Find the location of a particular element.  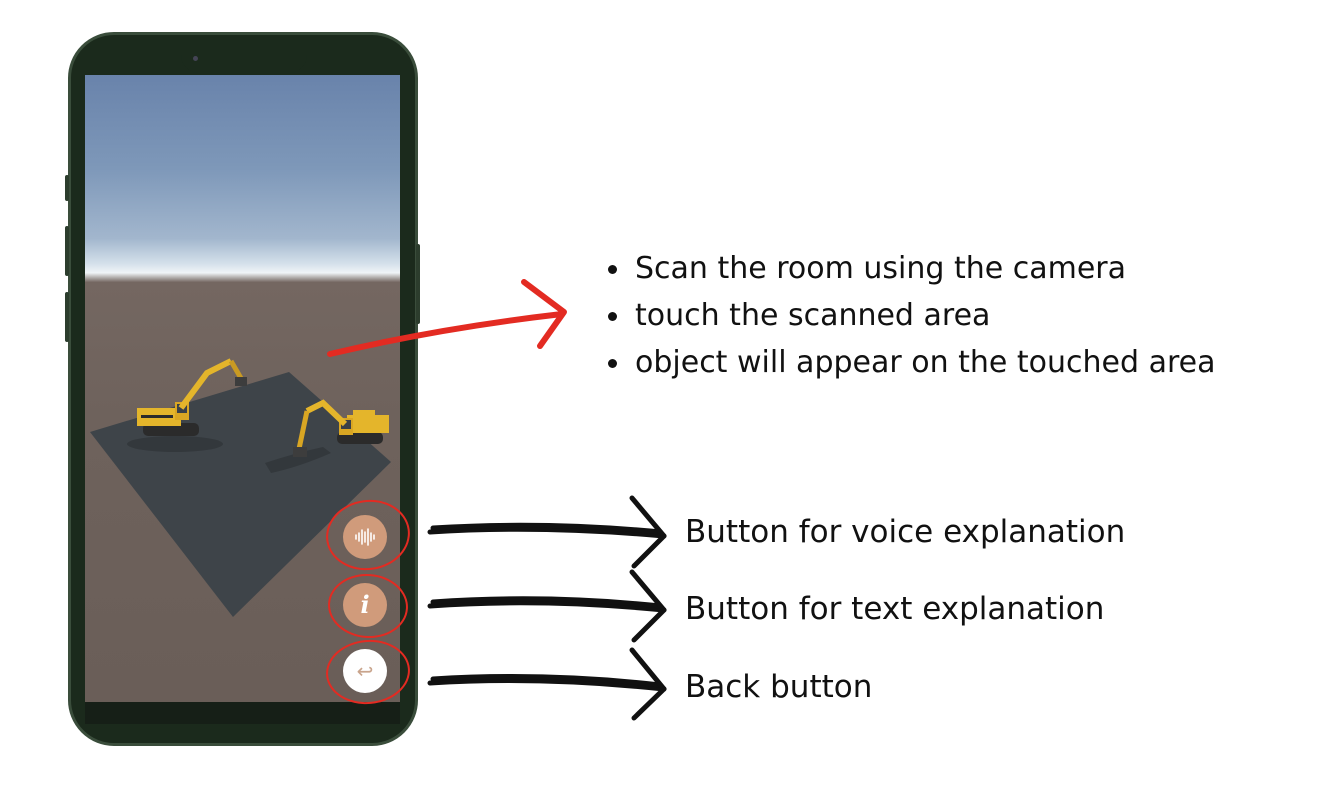

phone-volume-up is located at coordinates (67, 251).